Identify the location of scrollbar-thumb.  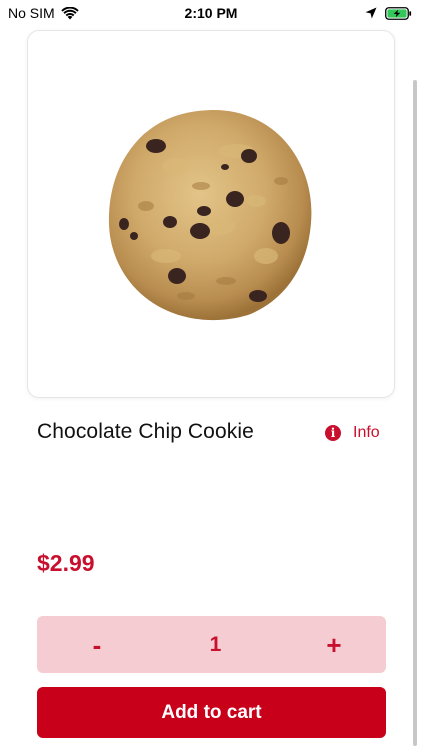
(415, 413).